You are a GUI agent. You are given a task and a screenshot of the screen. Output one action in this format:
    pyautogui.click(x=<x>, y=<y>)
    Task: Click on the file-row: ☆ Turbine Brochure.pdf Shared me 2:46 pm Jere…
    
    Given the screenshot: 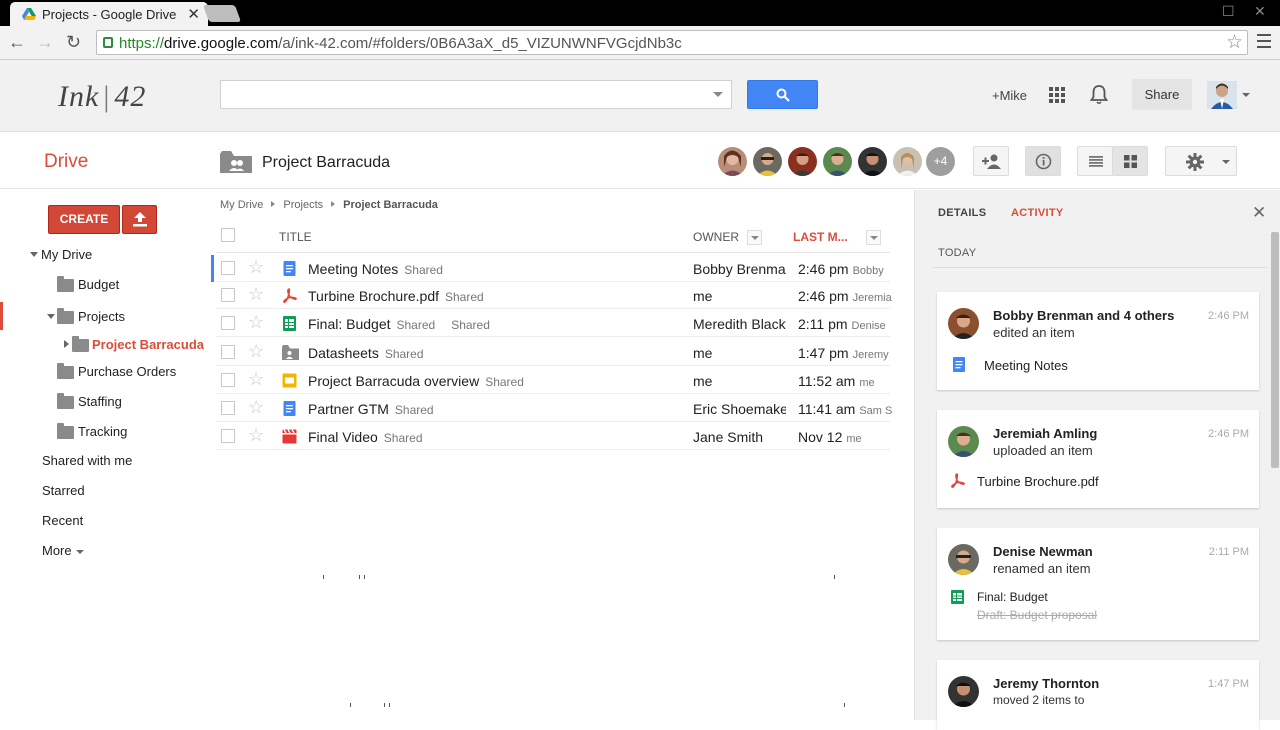 What is the action you would take?
    pyautogui.click(x=554, y=295)
    